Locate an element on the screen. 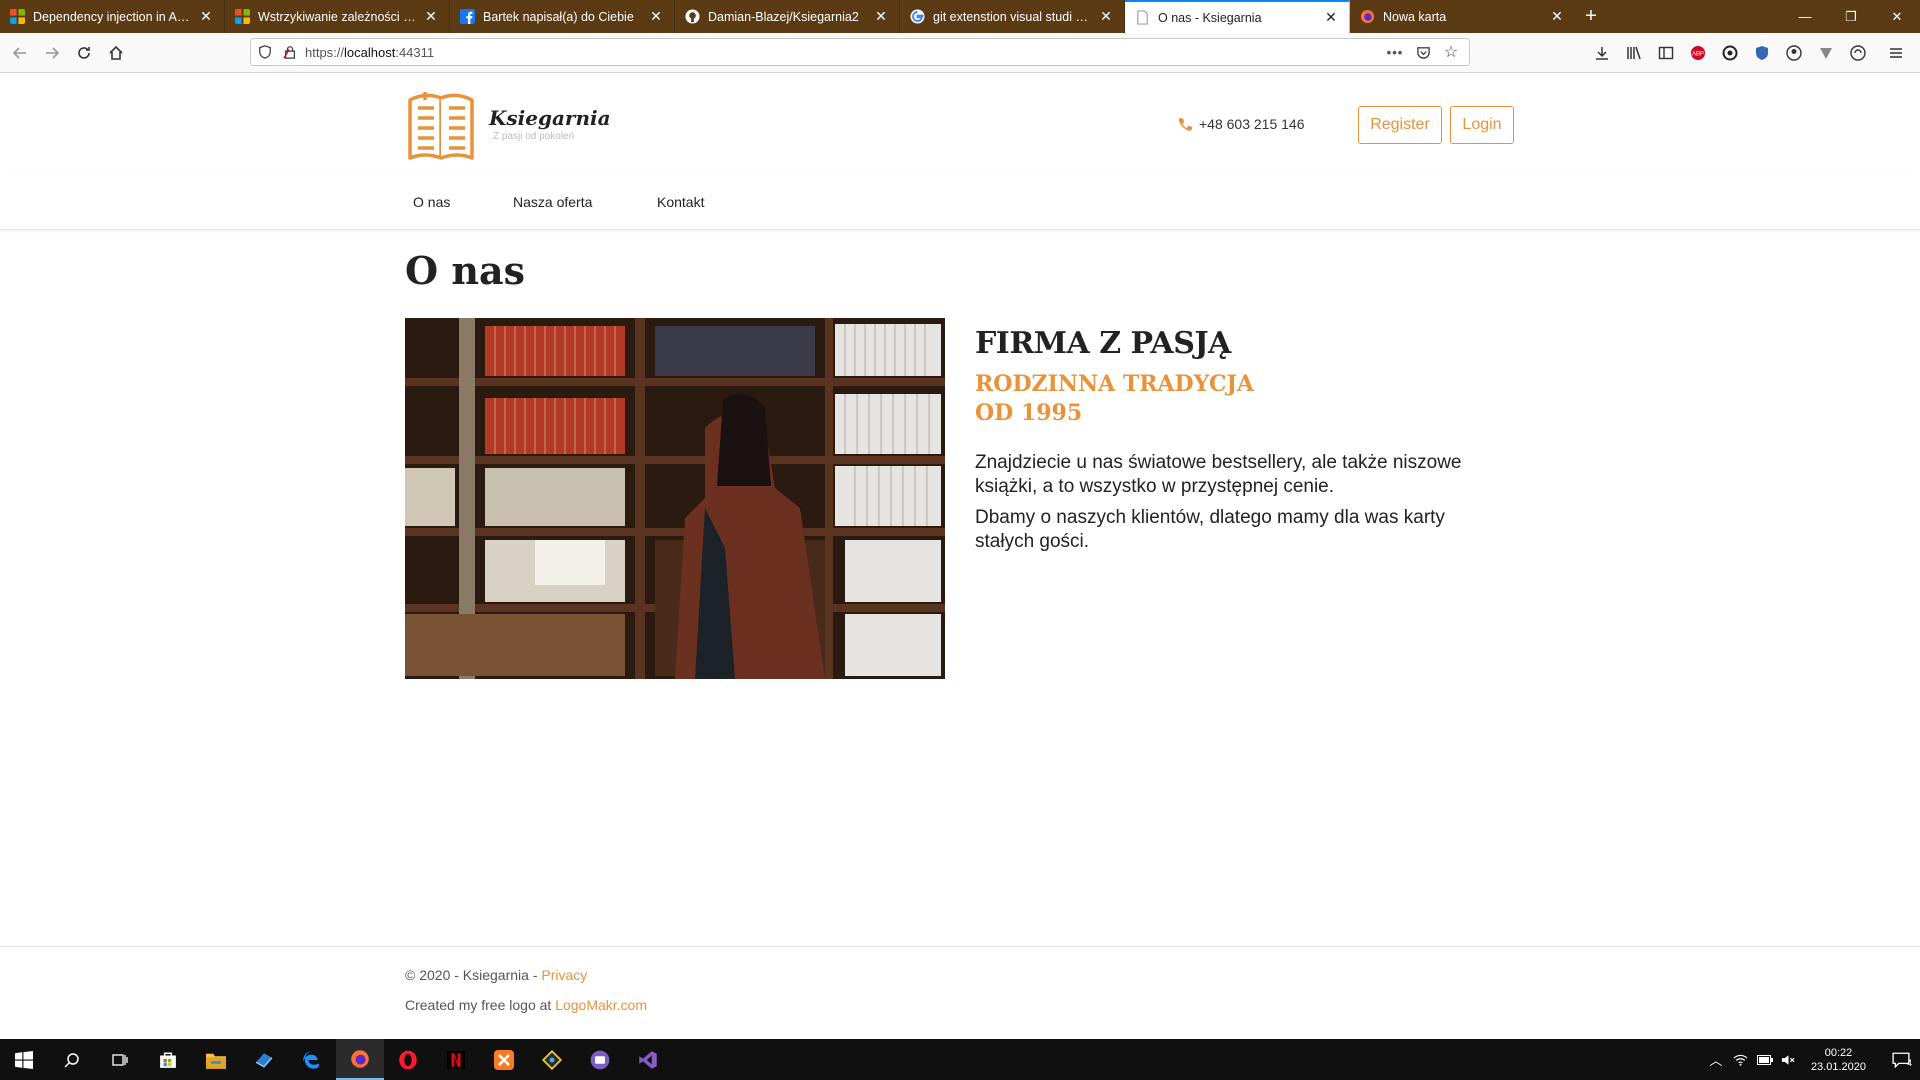 The width and height of the screenshot is (1920, 1080). adblock-icon: ABP is located at coordinates (1698, 53).